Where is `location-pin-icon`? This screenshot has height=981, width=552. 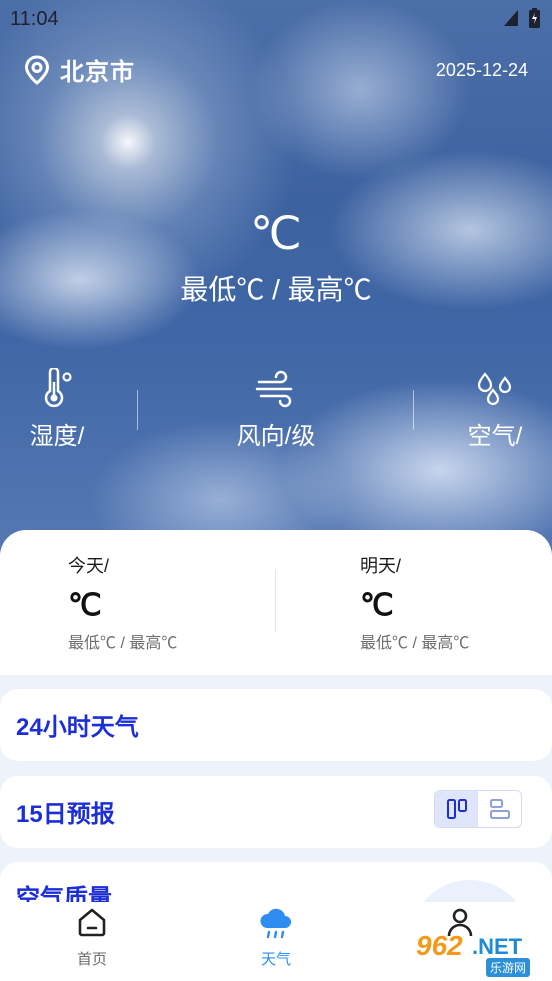
location-pin-icon is located at coordinates (37, 69).